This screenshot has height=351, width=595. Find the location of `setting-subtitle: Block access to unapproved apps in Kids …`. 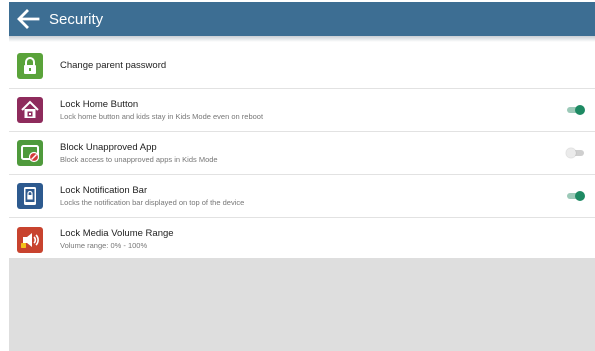

setting-subtitle: Block access to unapproved apps in Kids … is located at coordinates (139, 159).